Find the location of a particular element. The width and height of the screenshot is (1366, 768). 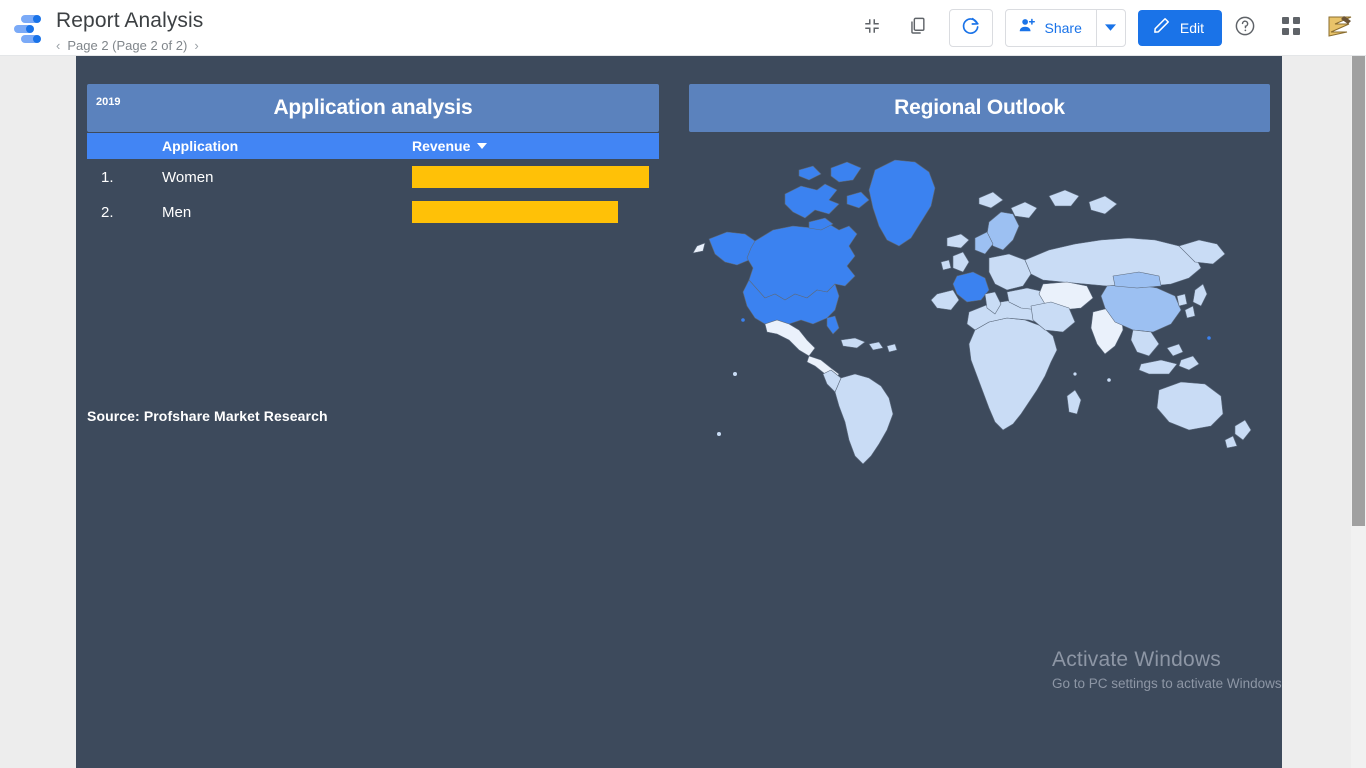

vertical-scrollbar is located at coordinates (1358, 412).